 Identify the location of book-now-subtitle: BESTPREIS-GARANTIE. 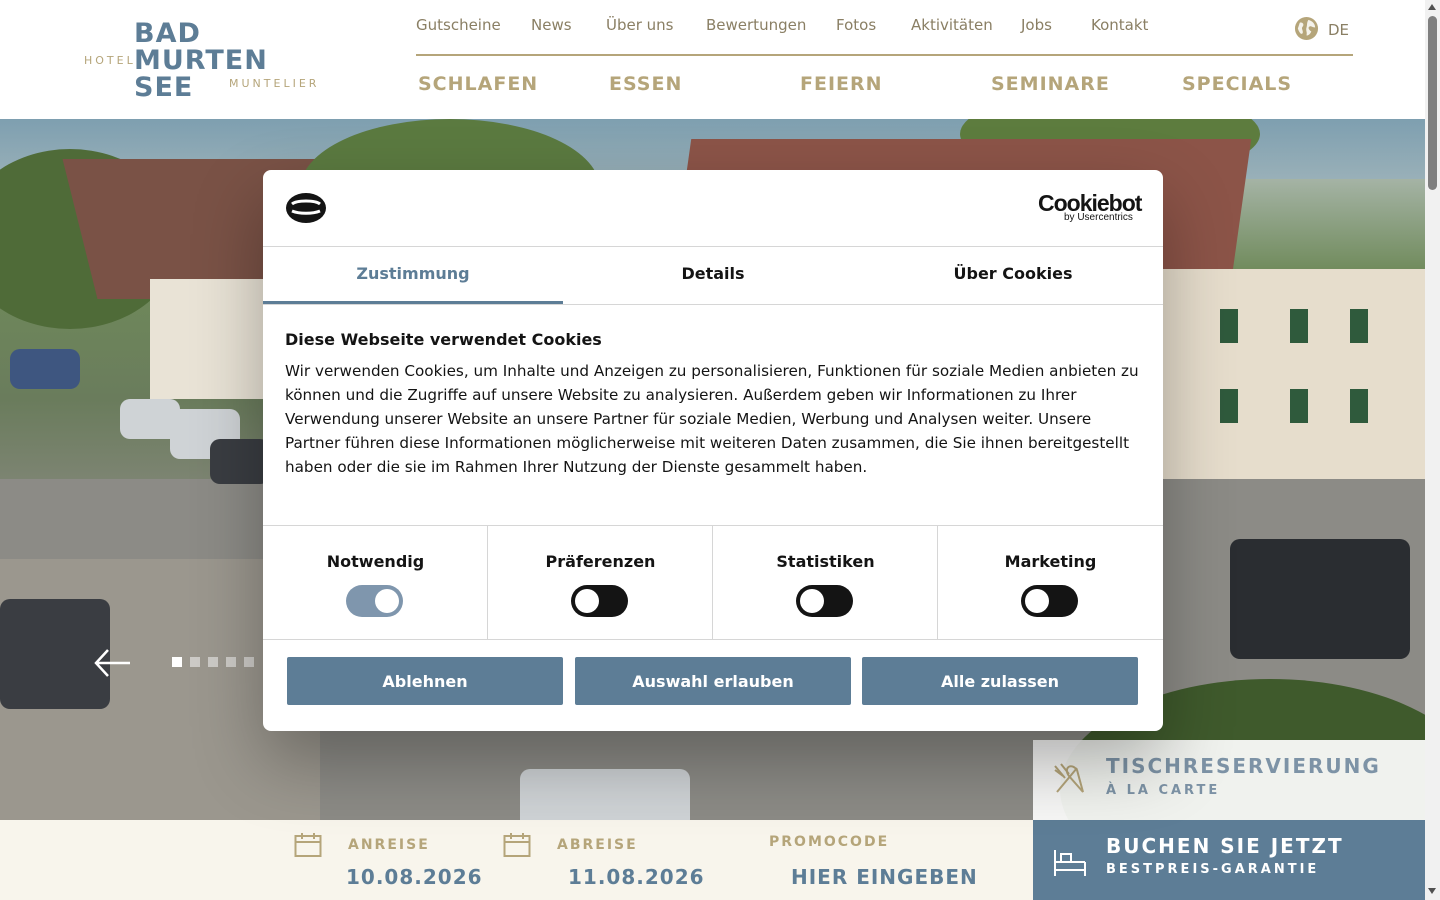
(1213, 869).